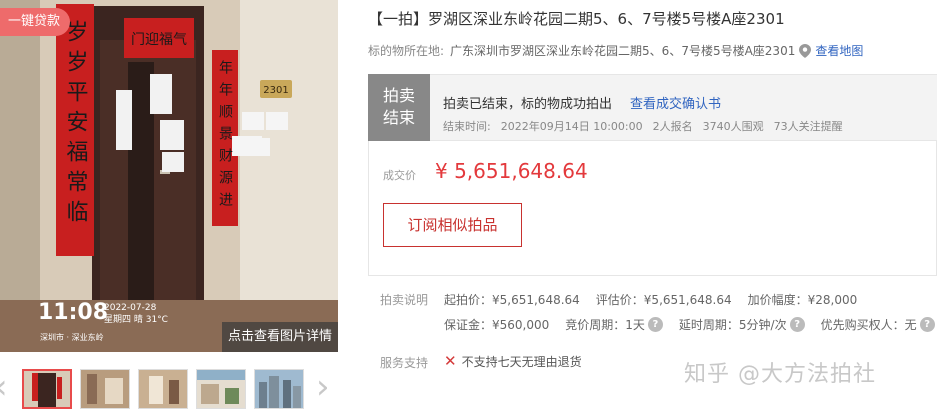 This screenshot has height=410, width=937. Describe the element at coordinates (528, 104) in the screenshot. I see `status-message: 拍卖已结束，标的物成功拍出` at that location.